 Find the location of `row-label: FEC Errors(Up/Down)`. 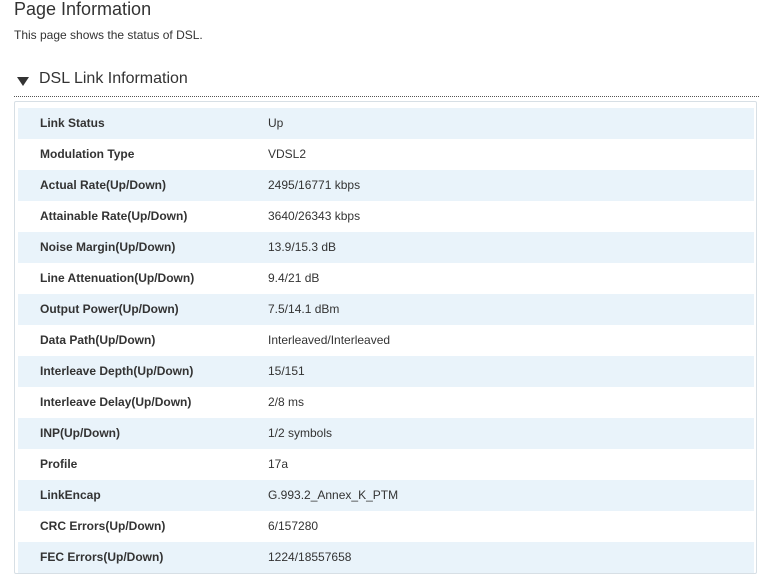

row-label: FEC Errors(Up/Down) is located at coordinates (102, 557).